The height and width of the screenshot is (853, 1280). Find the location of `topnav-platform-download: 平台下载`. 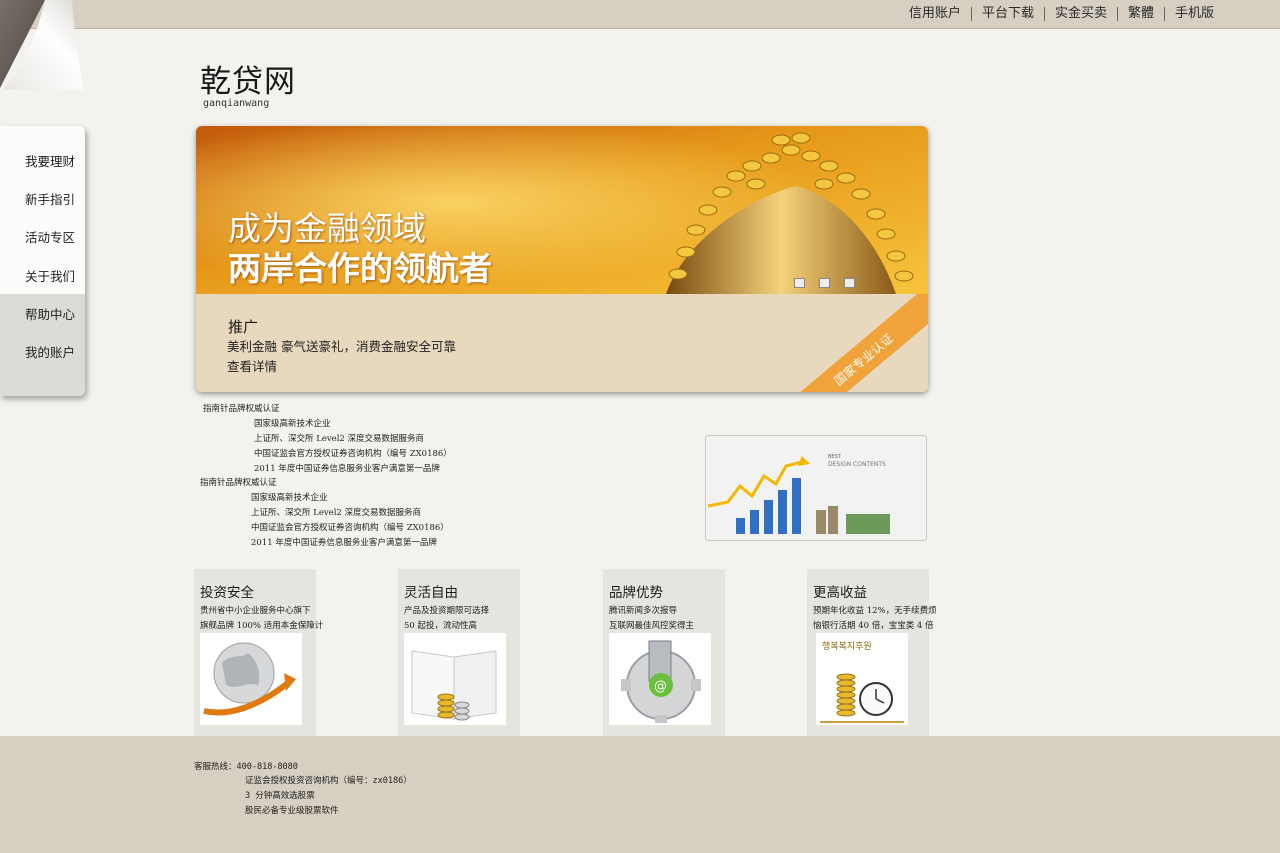

topnav-platform-download: 平台下载 is located at coordinates (1007, 14).